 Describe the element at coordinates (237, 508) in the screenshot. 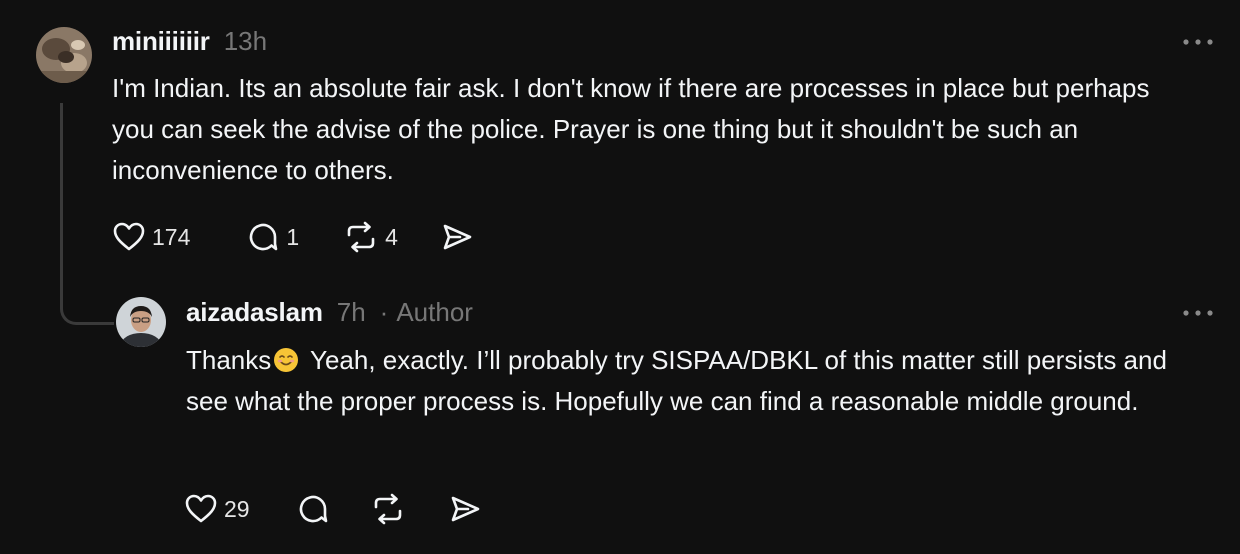

I see `like-count: 29` at that location.